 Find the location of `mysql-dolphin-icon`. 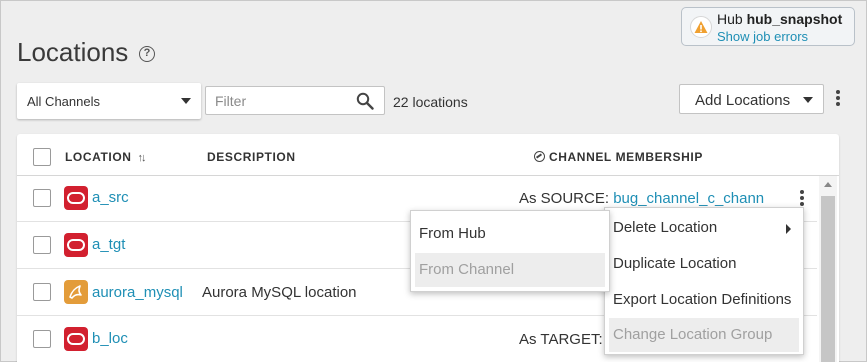

mysql-dolphin-icon is located at coordinates (76, 292).